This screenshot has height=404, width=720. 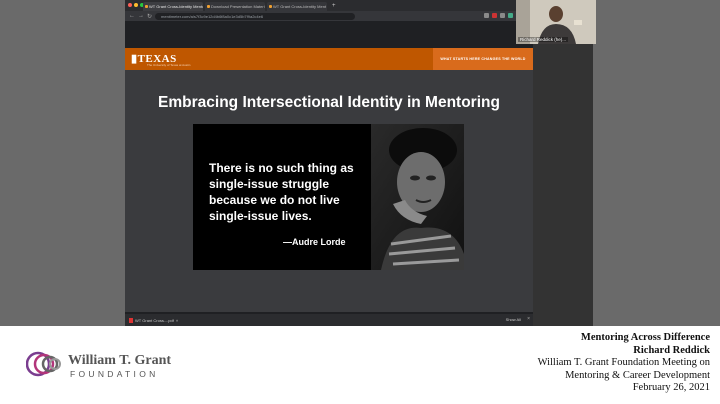 What do you see at coordinates (645, 337) in the screenshot?
I see `talk-title: Mentoring Across Difference` at bounding box center [645, 337].